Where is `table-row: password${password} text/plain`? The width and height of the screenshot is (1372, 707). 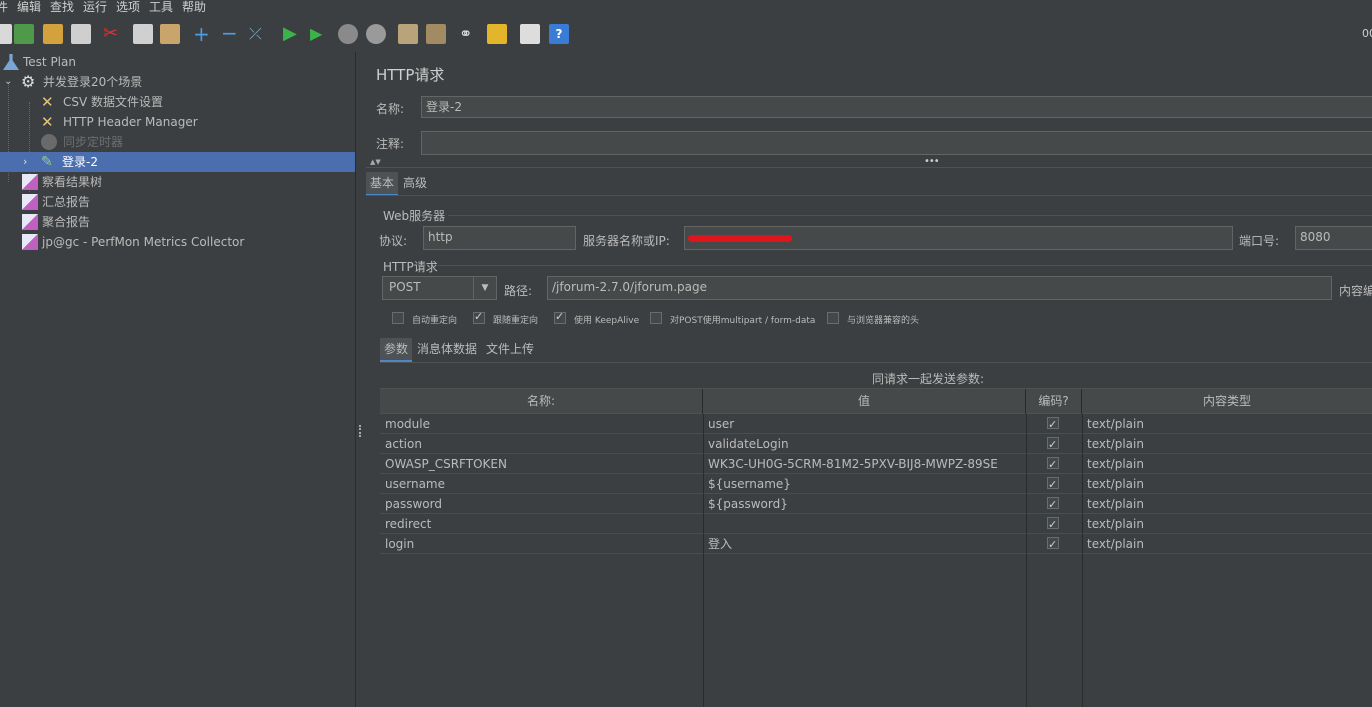
table-row: password${password} text/plain is located at coordinates (876, 504).